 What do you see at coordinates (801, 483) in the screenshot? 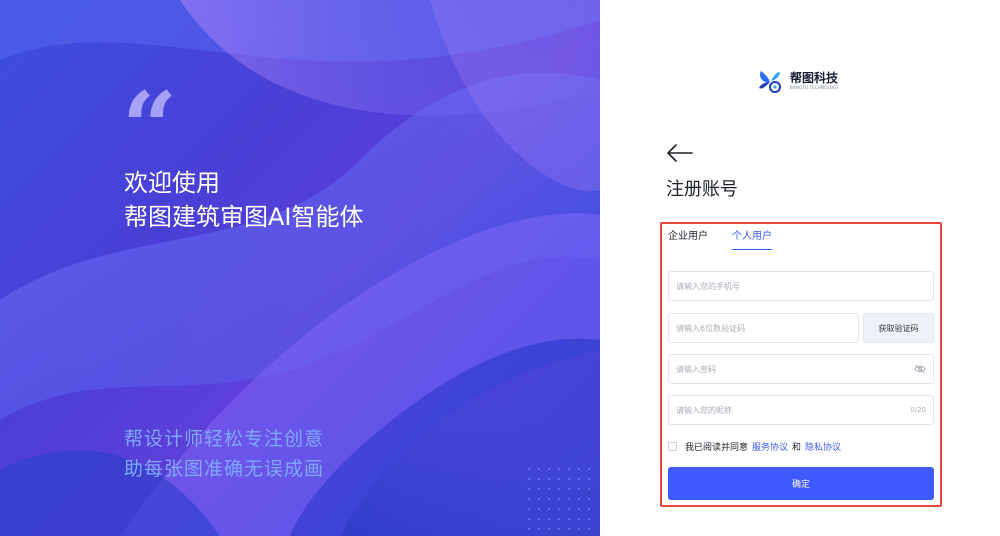
I see `confirm-button: 确定` at bounding box center [801, 483].